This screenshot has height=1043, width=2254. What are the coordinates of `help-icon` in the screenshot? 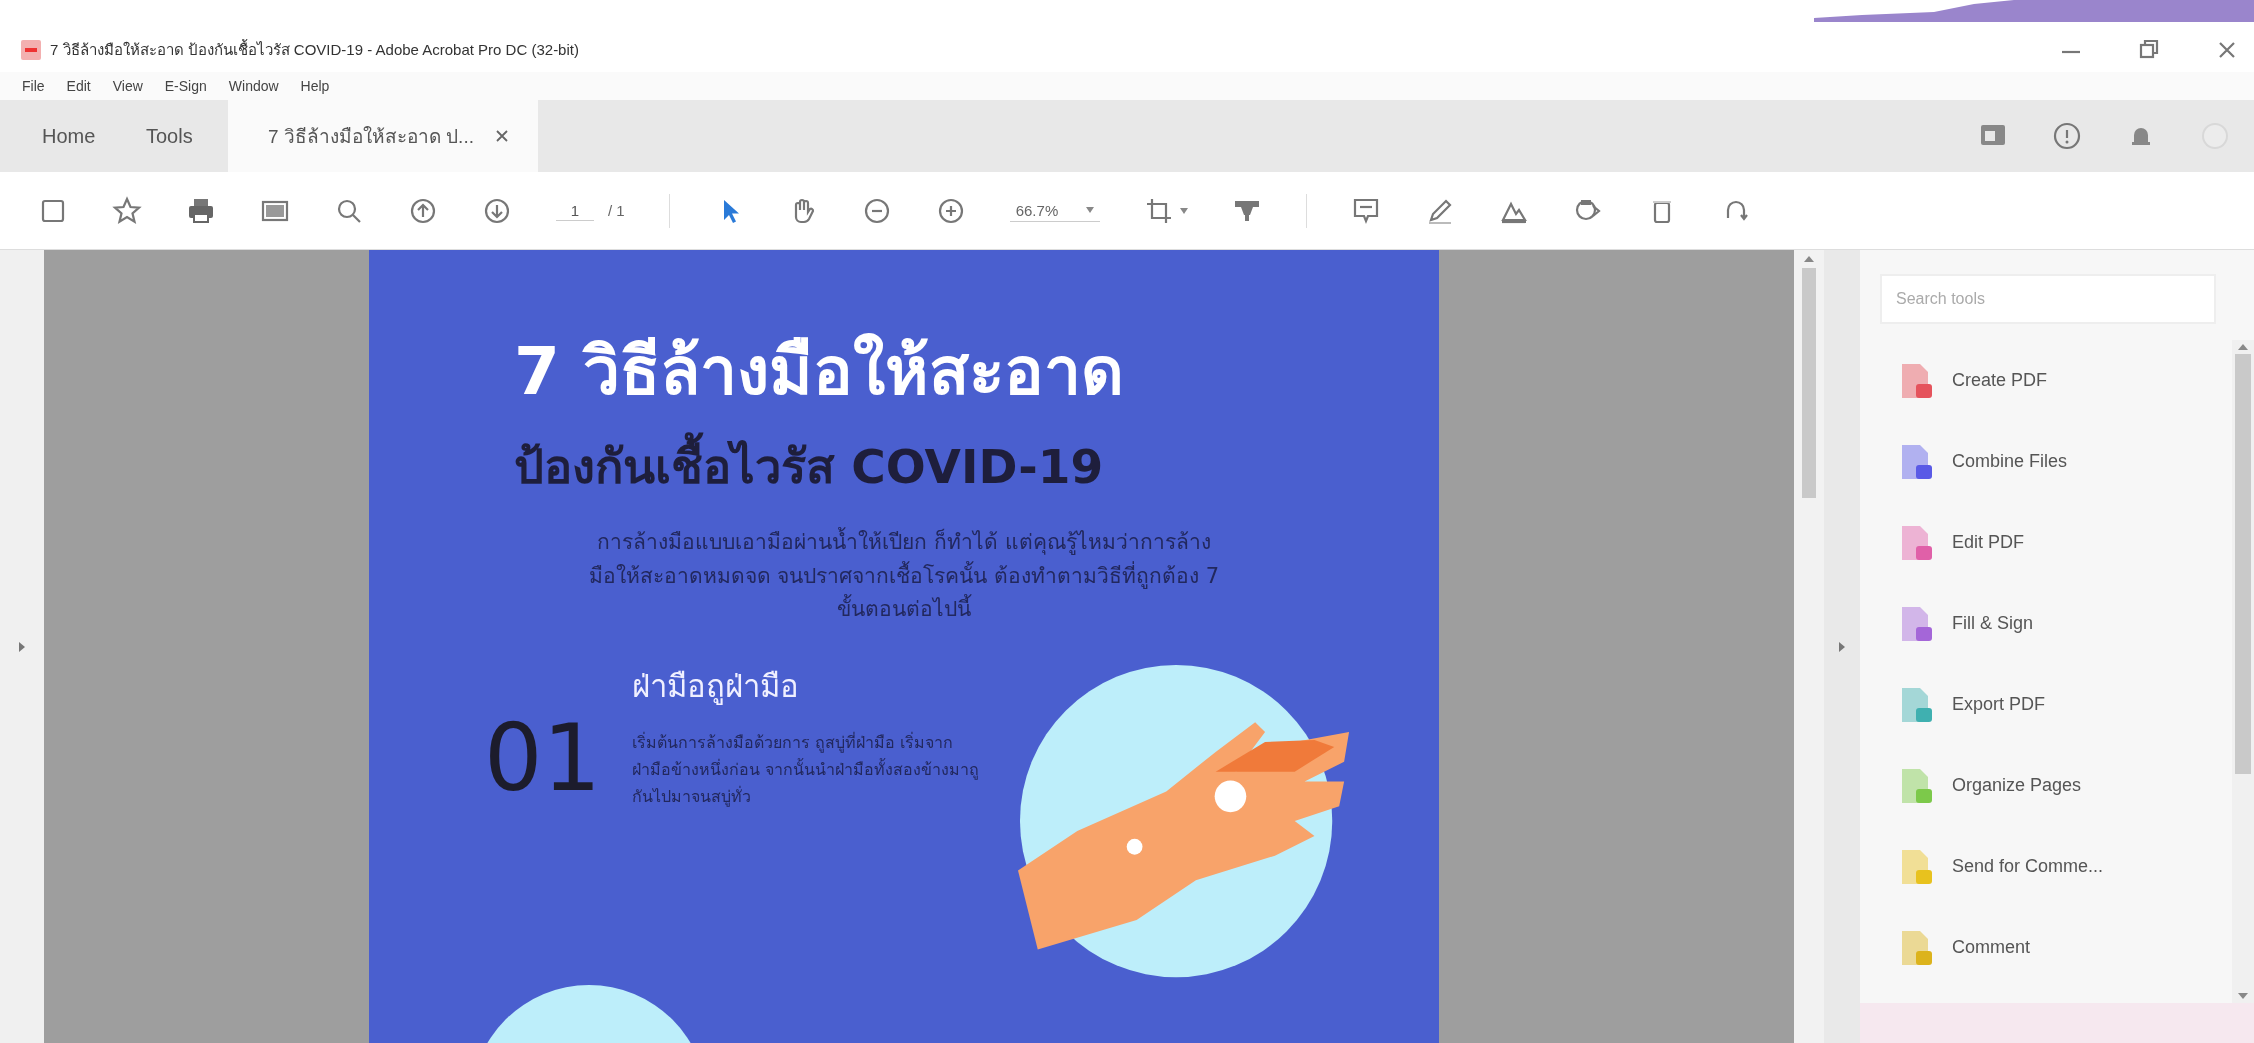 It's located at (2067, 136).